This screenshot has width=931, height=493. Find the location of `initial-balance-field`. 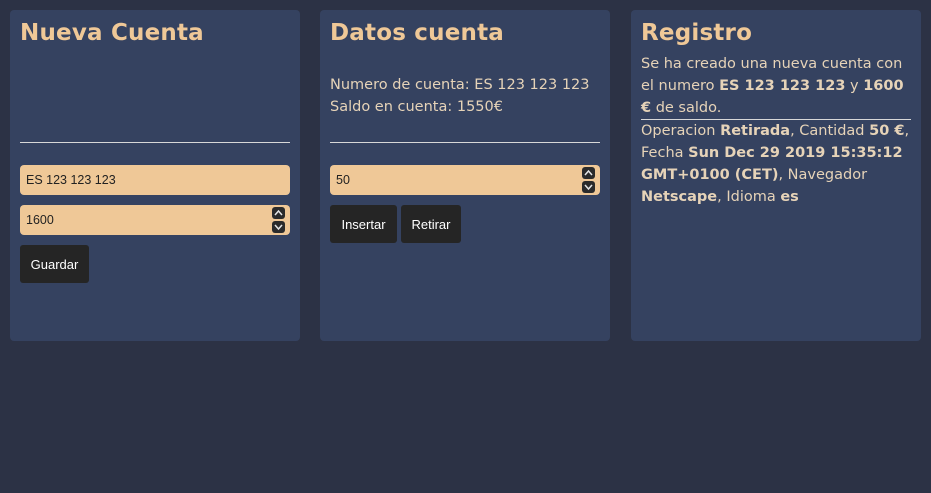

initial-balance-field is located at coordinates (155, 220).